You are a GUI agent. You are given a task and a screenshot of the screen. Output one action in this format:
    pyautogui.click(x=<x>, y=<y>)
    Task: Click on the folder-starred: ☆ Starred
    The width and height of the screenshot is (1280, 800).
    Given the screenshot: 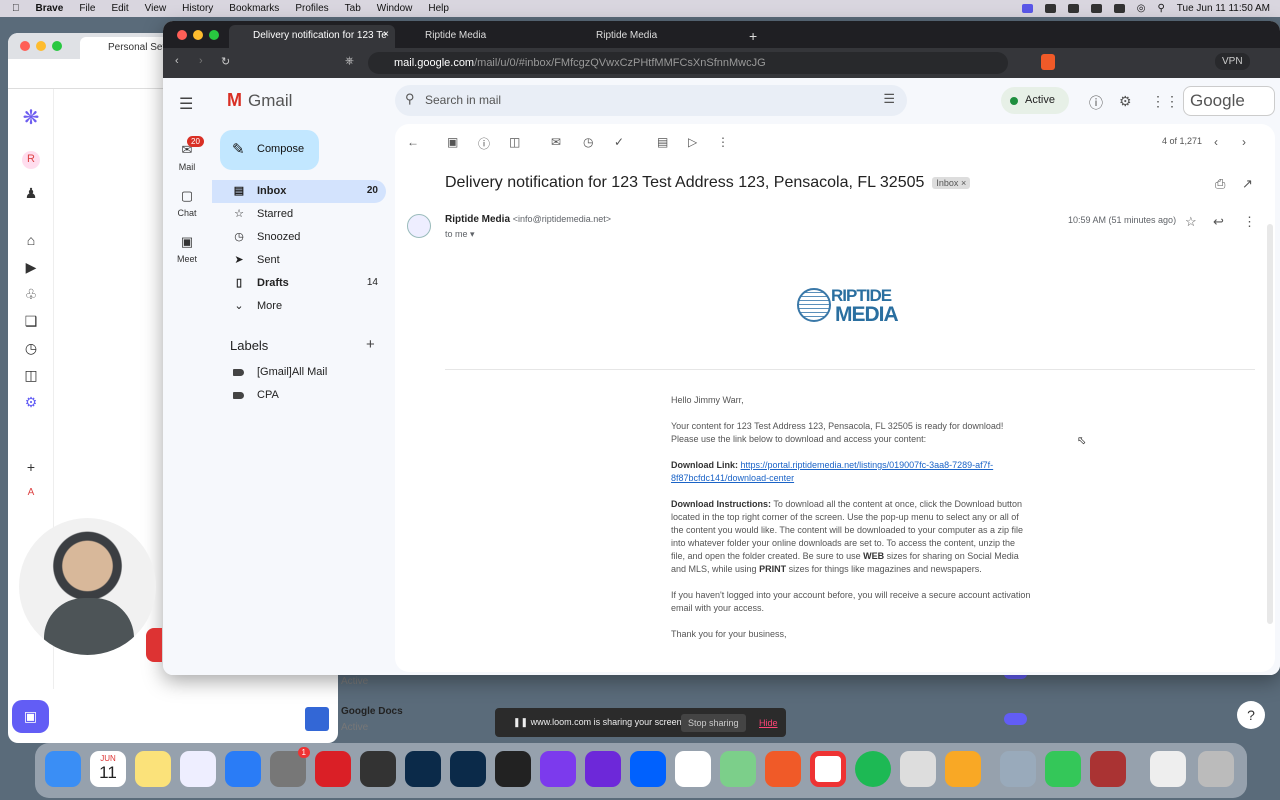 What is the action you would take?
    pyautogui.click(x=299, y=214)
    